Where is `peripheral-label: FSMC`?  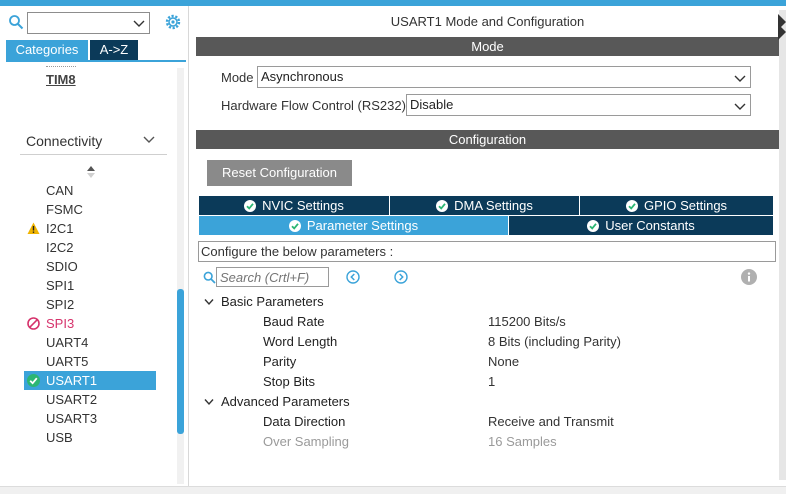 peripheral-label: FSMC is located at coordinates (64, 209).